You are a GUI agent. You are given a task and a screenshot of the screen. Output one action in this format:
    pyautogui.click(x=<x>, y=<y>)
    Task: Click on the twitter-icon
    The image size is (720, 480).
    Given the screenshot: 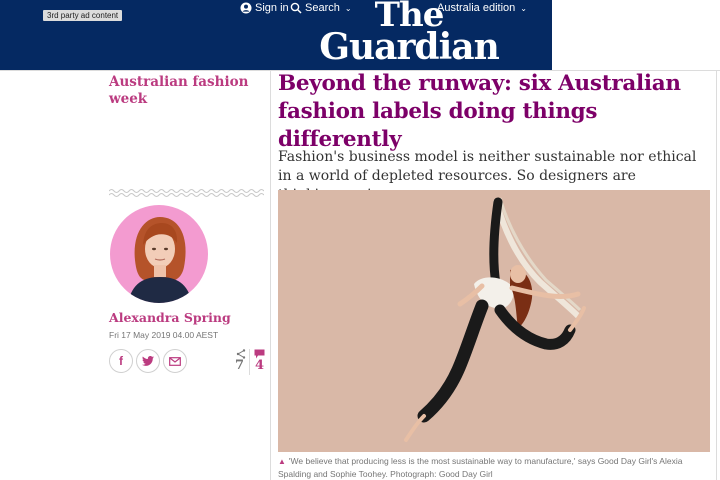 What is the action you would take?
    pyautogui.click(x=148, y=361)
    